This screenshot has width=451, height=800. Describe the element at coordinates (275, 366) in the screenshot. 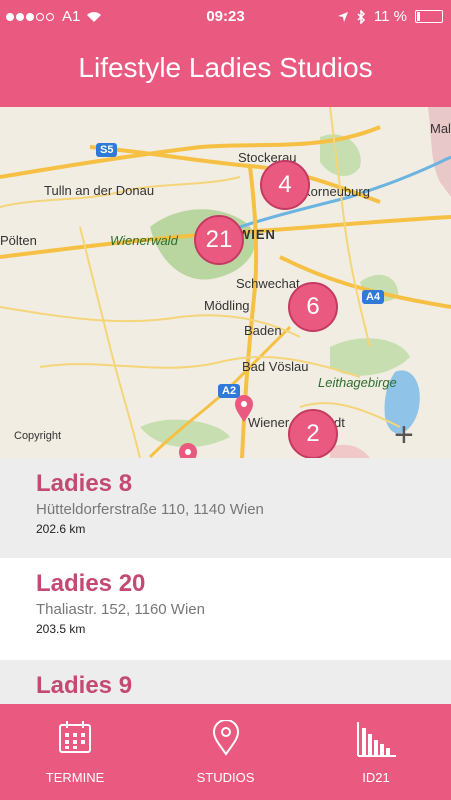

I see `place-label: Bad Vöslau` at that location.